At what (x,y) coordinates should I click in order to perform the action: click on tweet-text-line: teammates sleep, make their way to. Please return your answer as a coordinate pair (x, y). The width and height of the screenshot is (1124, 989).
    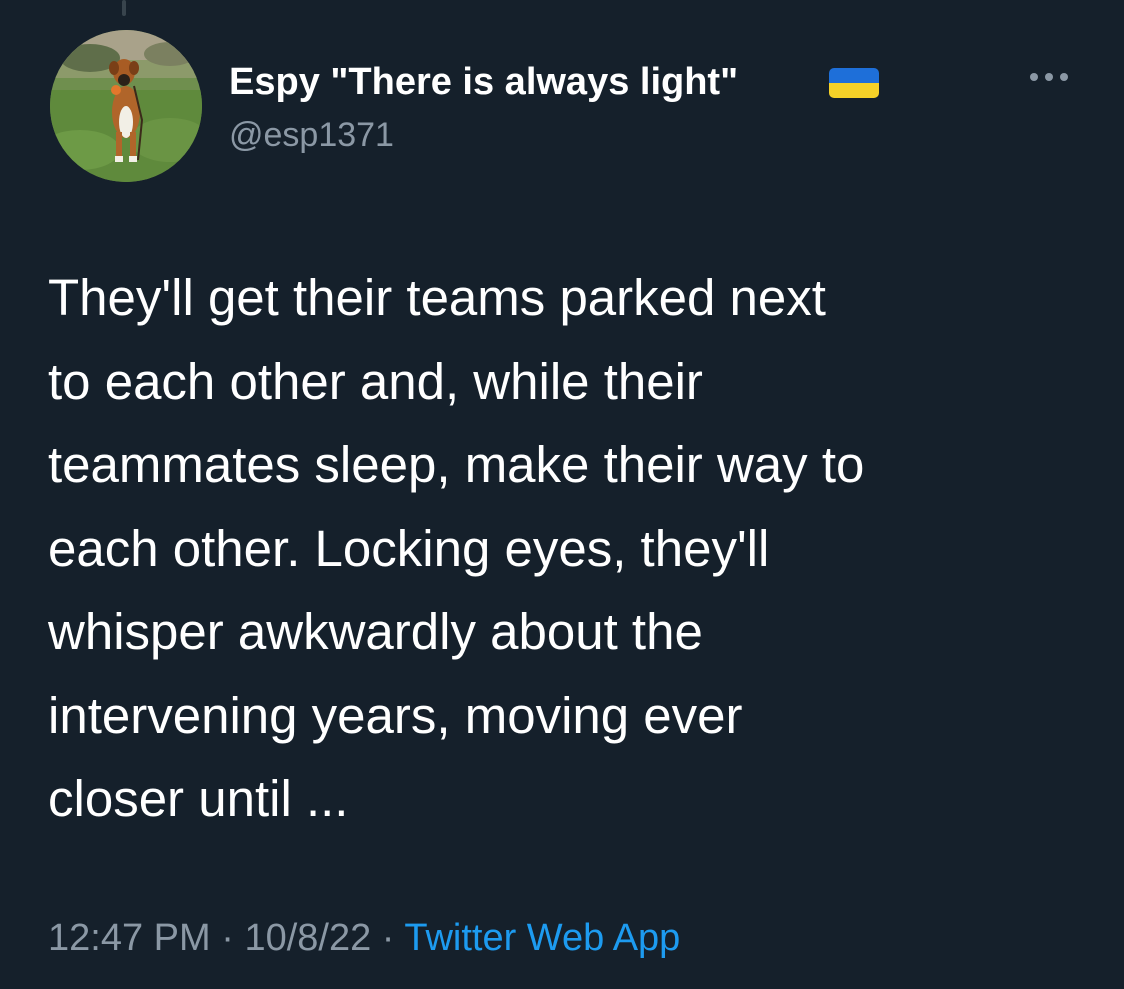
    Looking at the image, I should click on (456, 464).